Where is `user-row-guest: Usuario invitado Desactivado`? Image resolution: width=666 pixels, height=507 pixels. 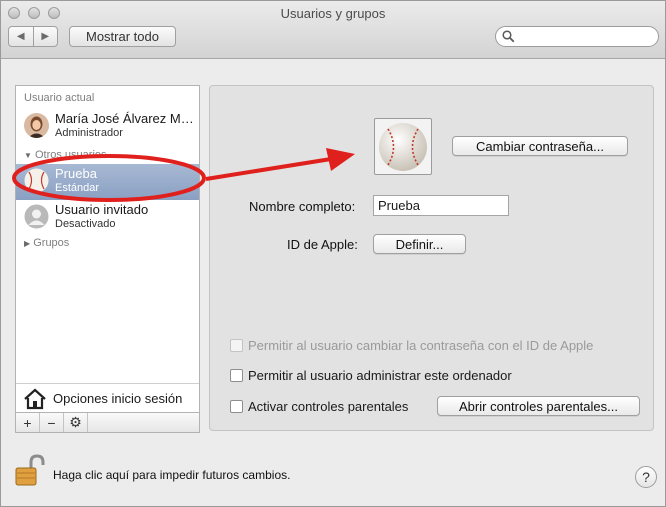
user-row-guest: Usuario invitado Desactivado is located at coordinates (107, 218).